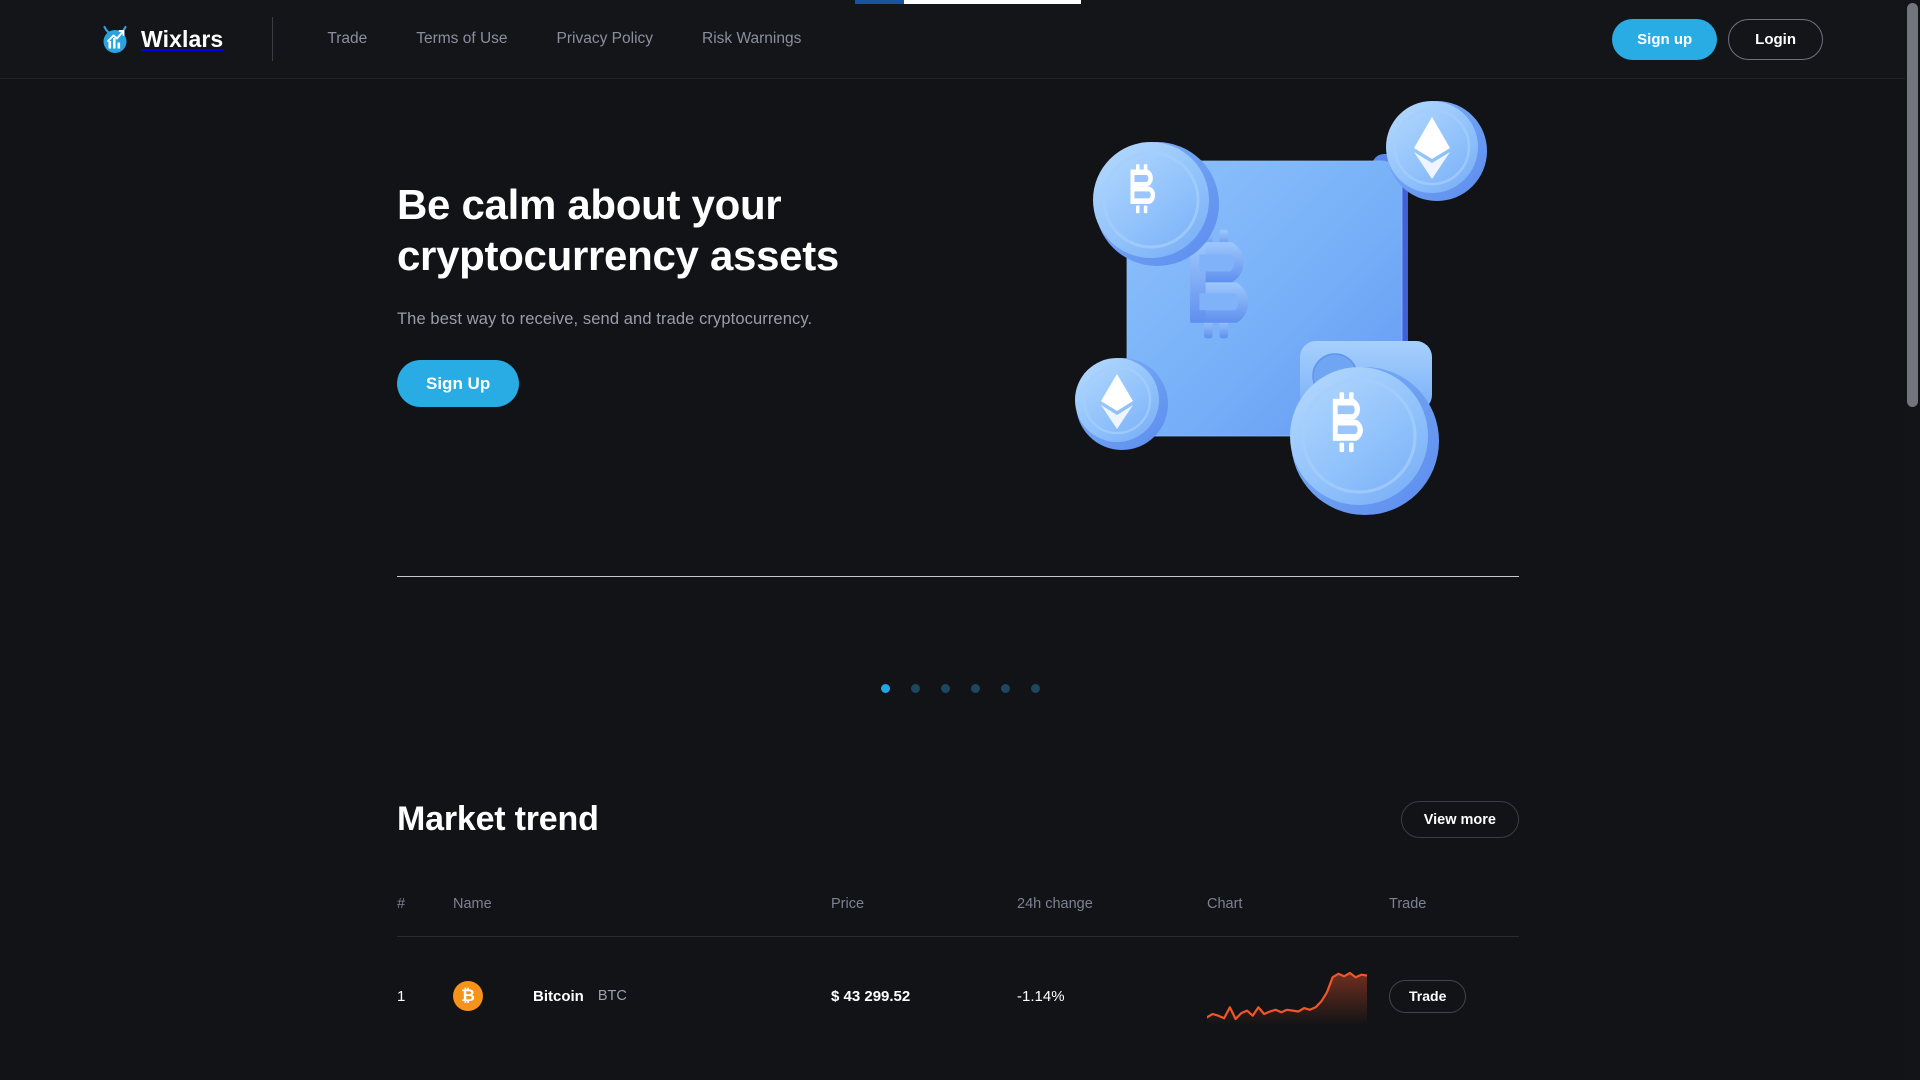 The height and width of the screenshot is (1080, 1920). Describe the element at coordinates (642, 916) in the screenshot. I see `column-header-name: Name` at that location.